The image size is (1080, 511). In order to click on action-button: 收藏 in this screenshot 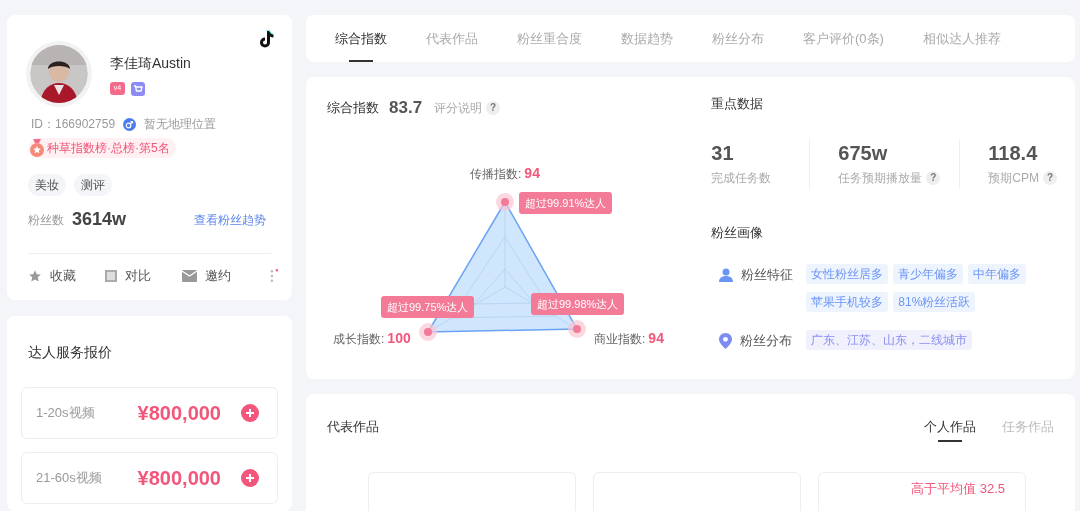, I will do `click(66, 276)`.